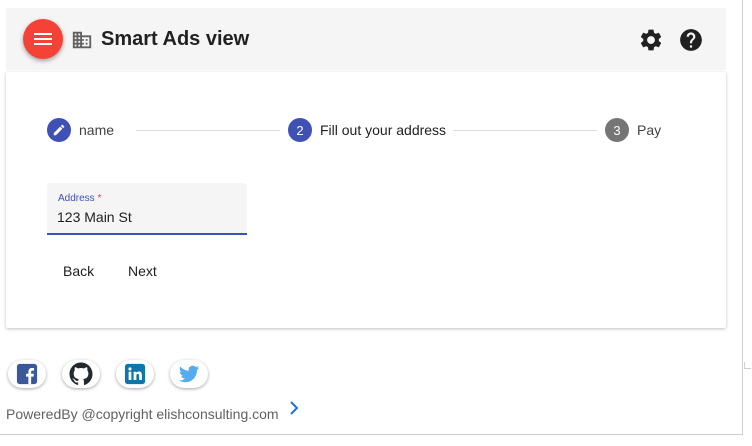  I want to click on step-label: name, so click(97, 130).